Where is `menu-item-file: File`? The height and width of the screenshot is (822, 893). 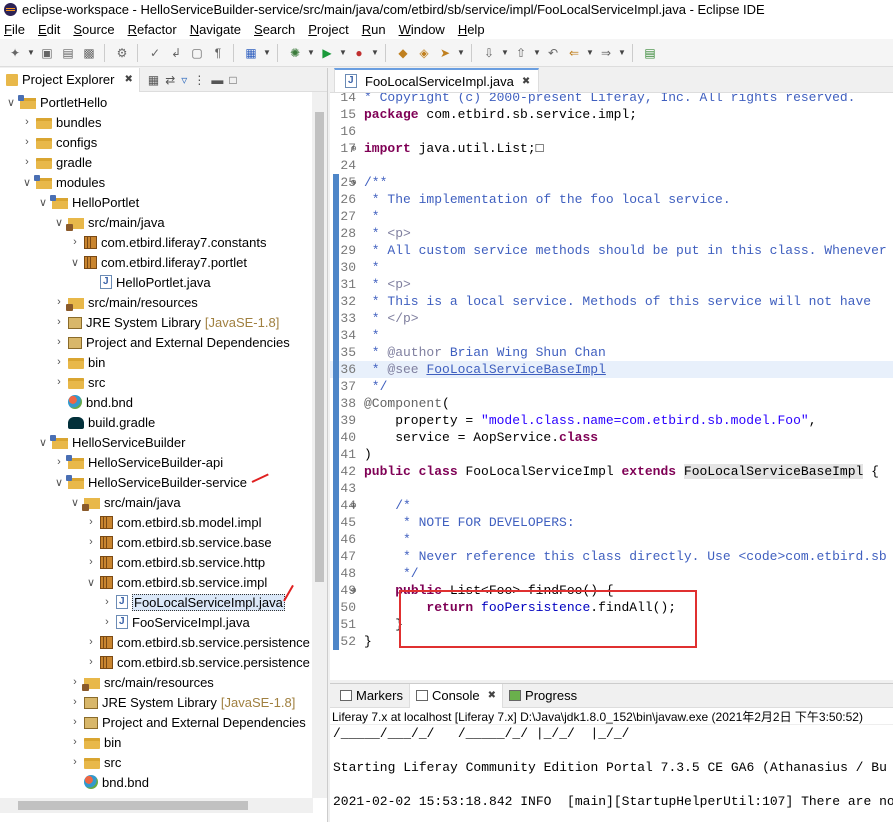
menu-item-file: File is located at coordinates (14, 29).